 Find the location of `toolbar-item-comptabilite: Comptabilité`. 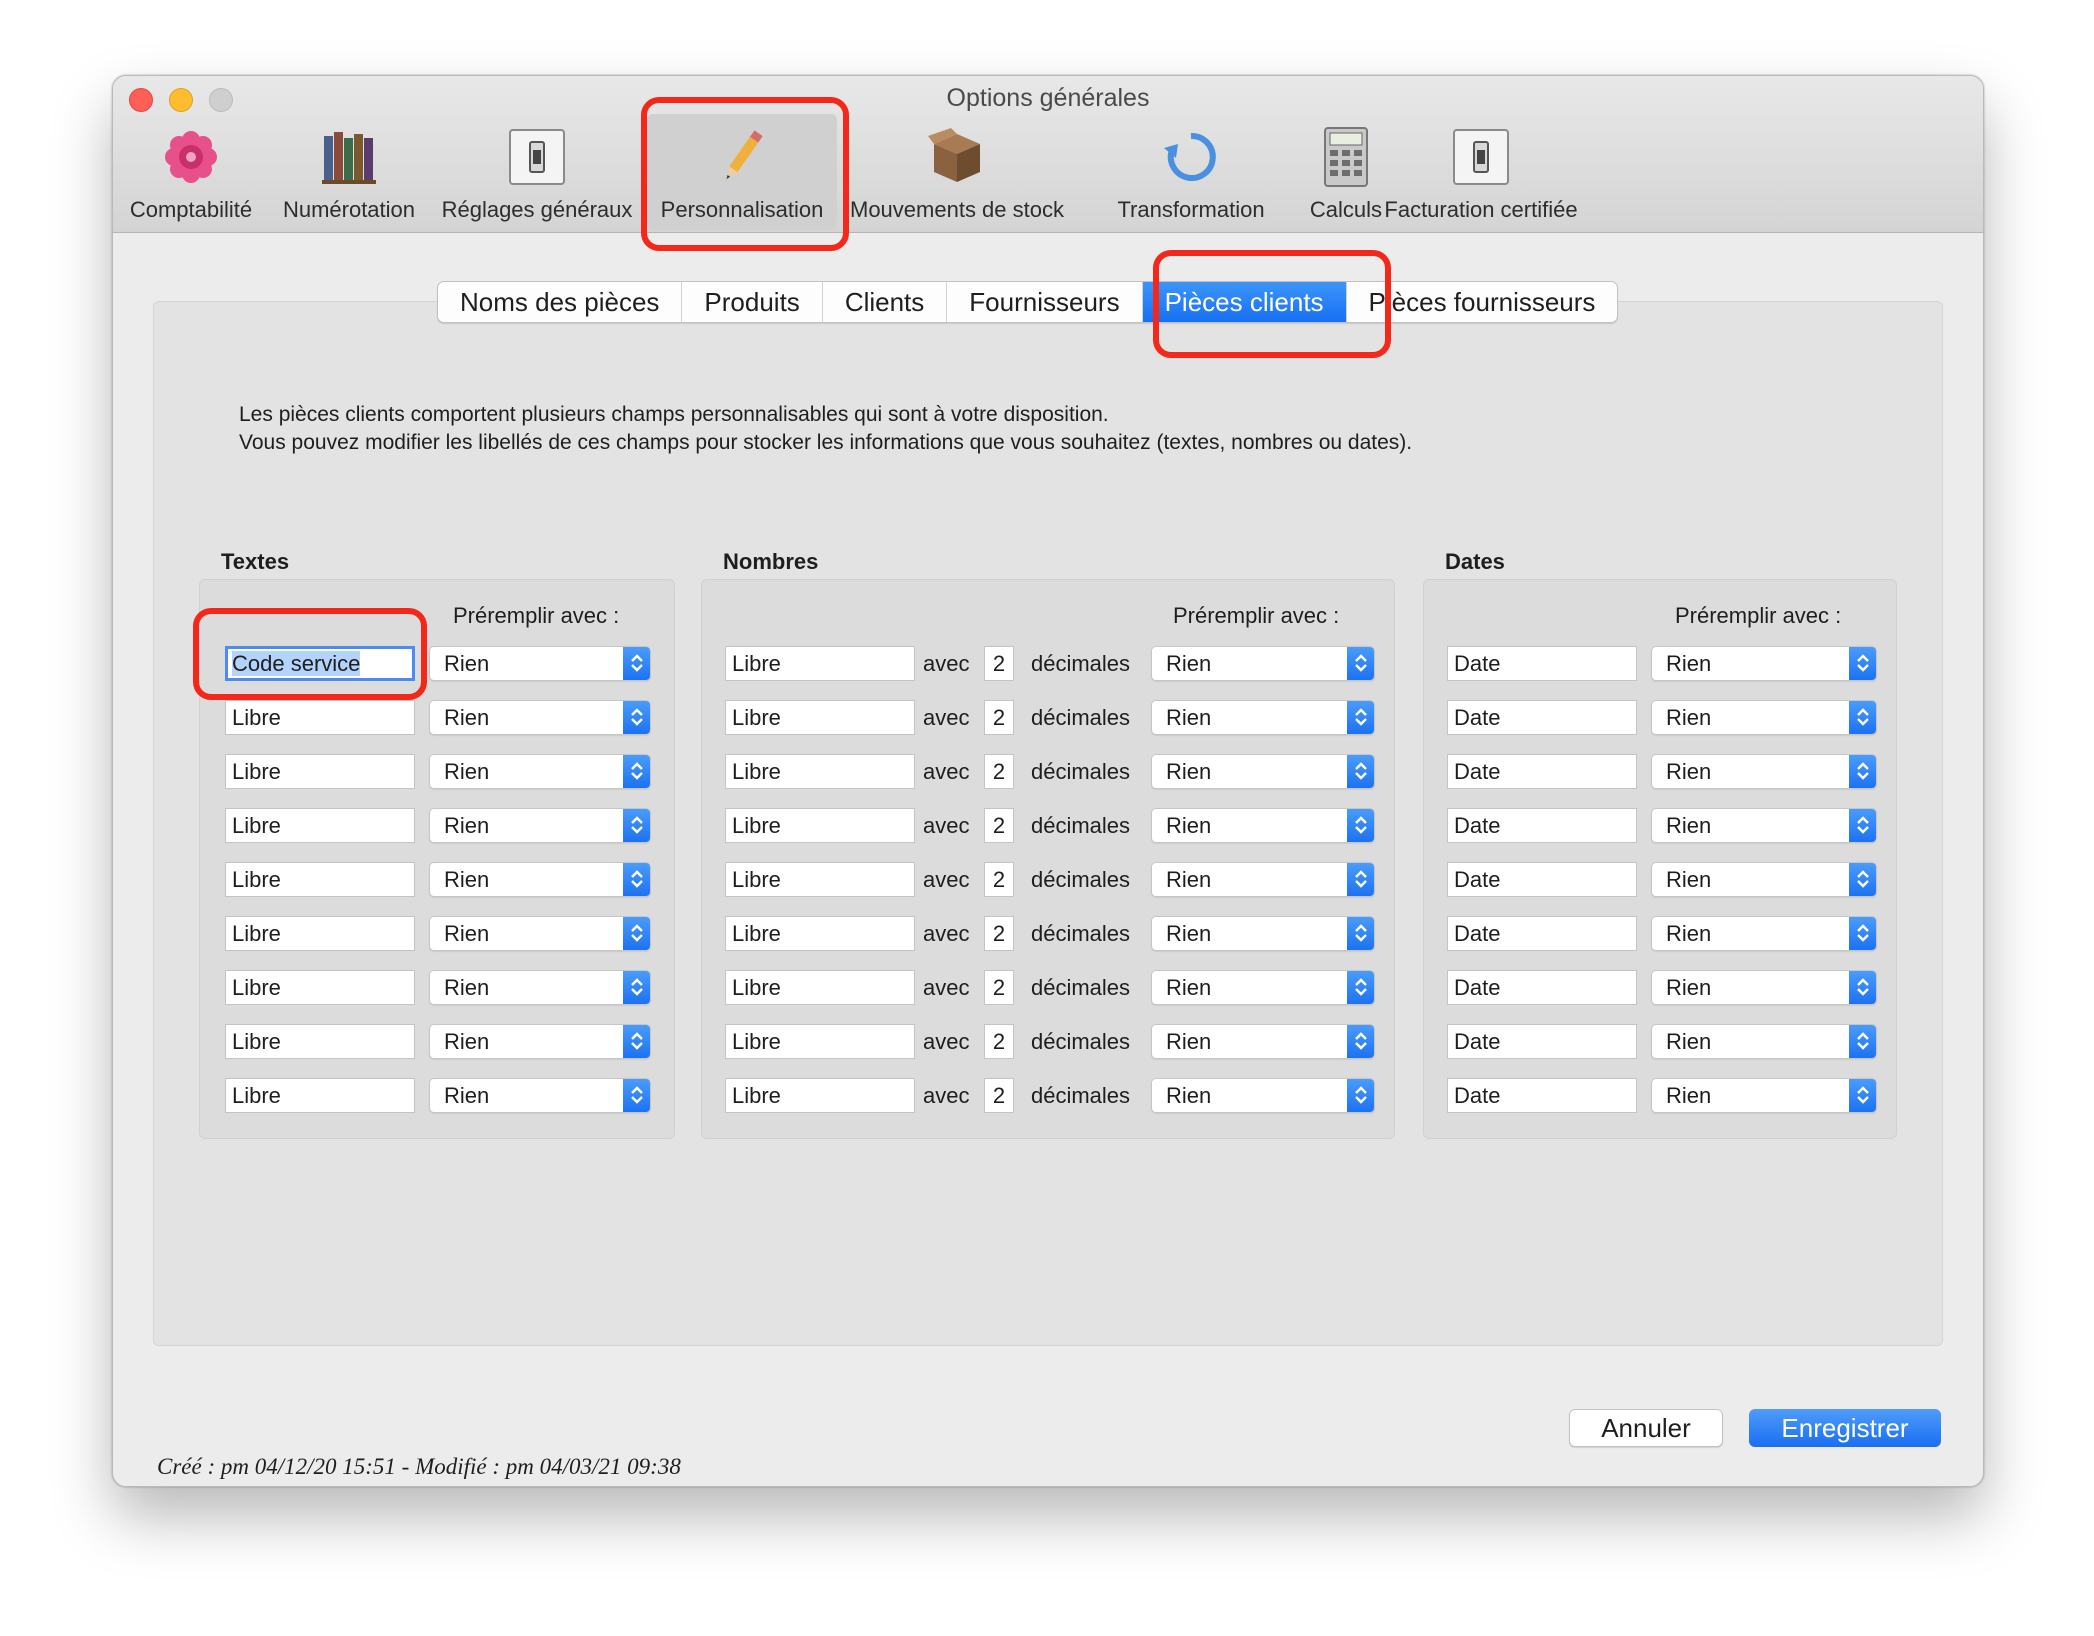

toolbar-item-comptabilite: Comptabilité is located at coordinates (191, 172).